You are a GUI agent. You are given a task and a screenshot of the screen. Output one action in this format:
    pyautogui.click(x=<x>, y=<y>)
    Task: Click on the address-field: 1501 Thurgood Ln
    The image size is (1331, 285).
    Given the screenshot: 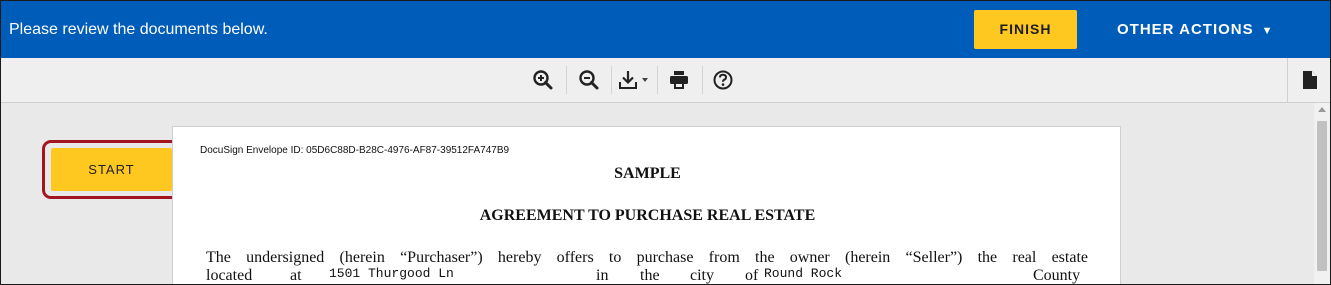 What is the action you would take?
    pyautogui.click(x=391, y=273)
    